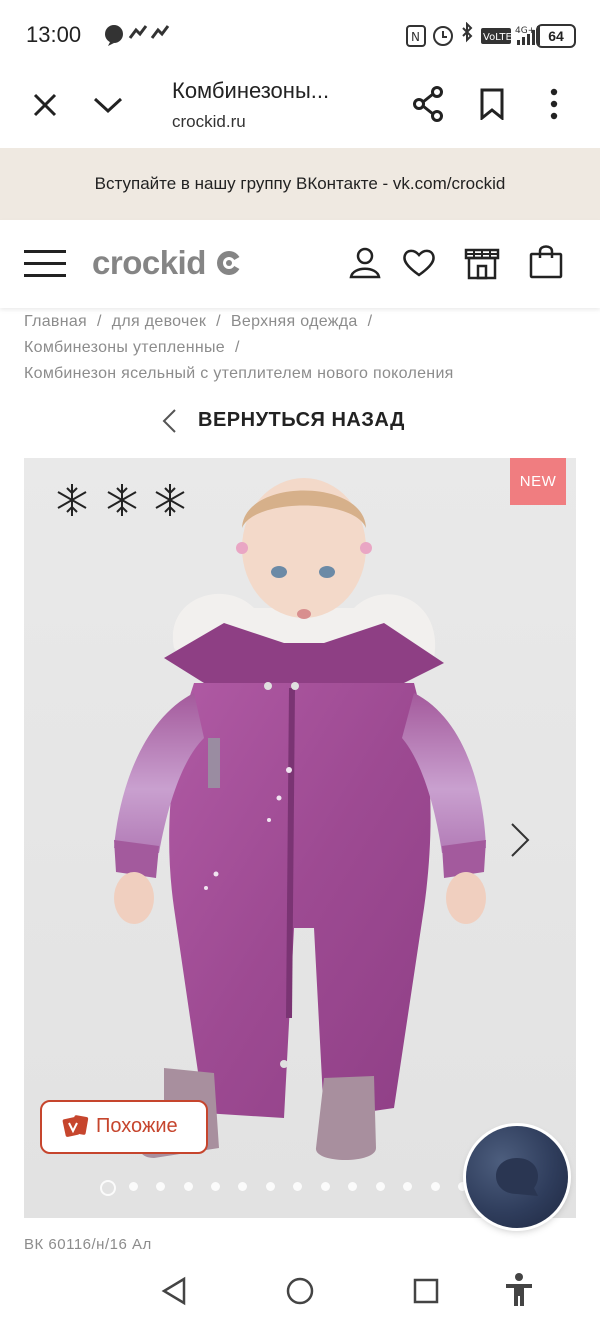 The image size is (600, 1323). Describe the element at coordinates (428, 104) in the screenshot. I see `share-icon` at that location.